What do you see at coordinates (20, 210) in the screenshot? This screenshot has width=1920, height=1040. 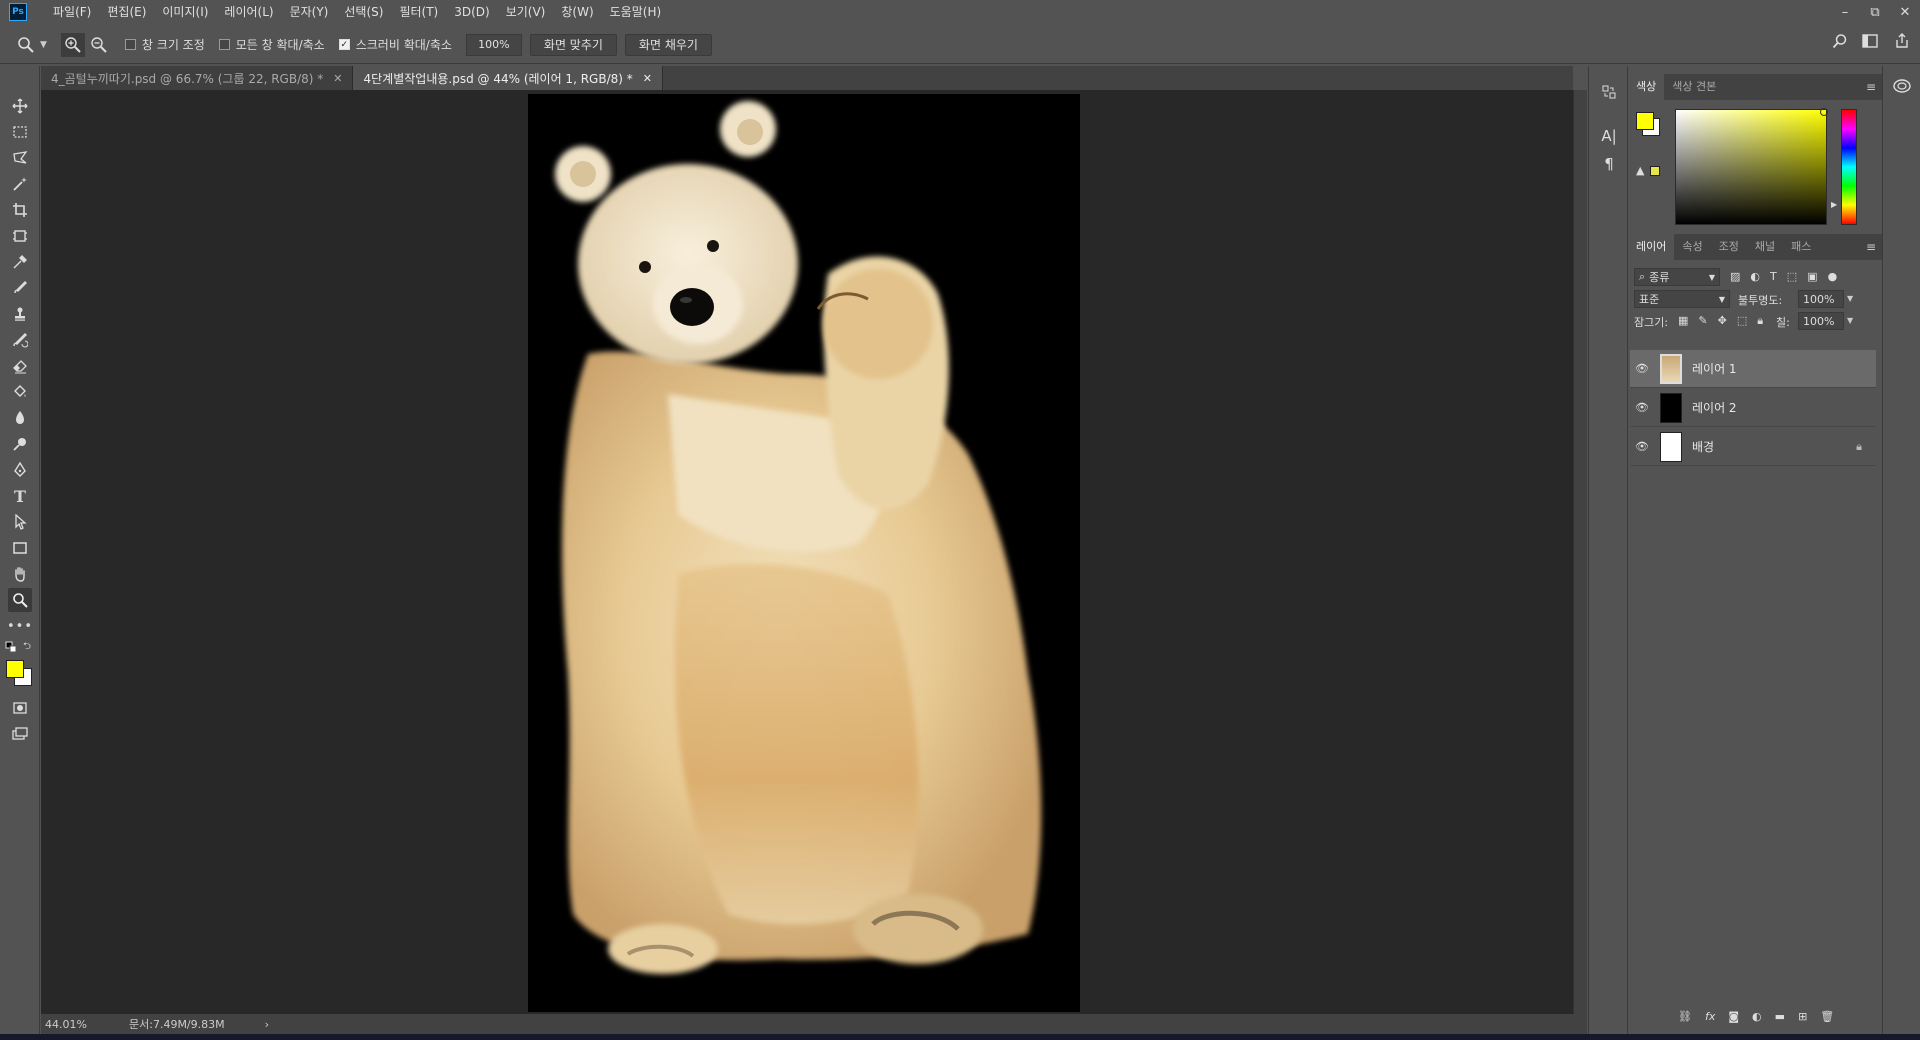 I see `crop-tool-icon` at bounding box center [20, 210].